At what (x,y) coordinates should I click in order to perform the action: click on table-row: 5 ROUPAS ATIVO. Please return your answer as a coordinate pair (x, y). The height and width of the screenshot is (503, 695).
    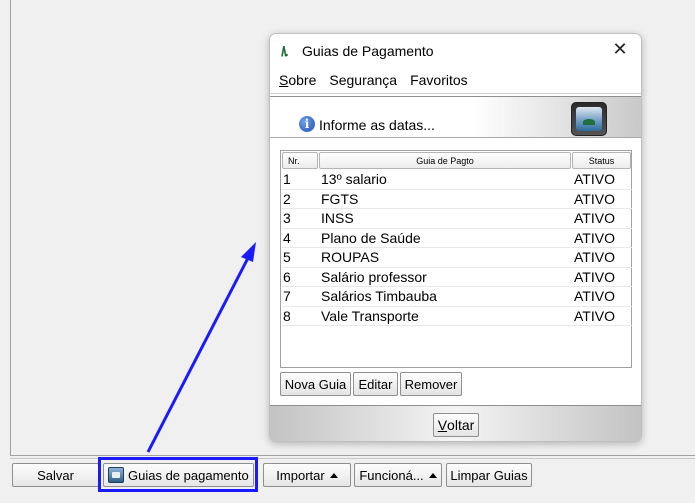
    Looking at the image, I should click on (457, 258).